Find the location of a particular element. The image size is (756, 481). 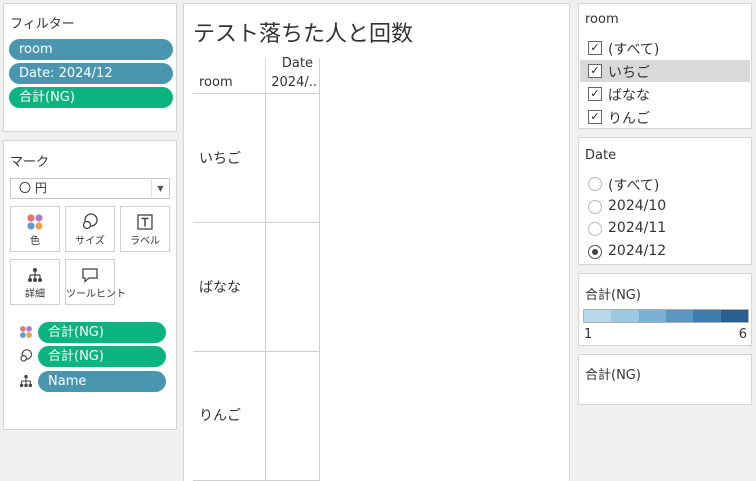

row-label-banana: ばなな is located at coordinates (220, 287).